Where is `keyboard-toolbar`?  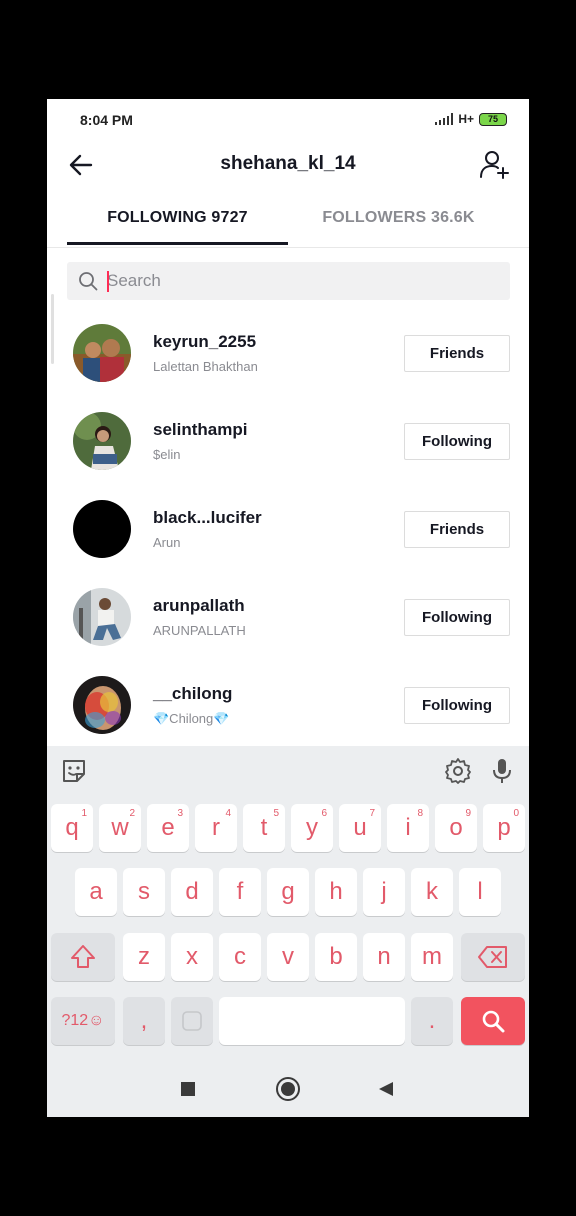 keyboard-toolbar is located at coordinates (288, 771).